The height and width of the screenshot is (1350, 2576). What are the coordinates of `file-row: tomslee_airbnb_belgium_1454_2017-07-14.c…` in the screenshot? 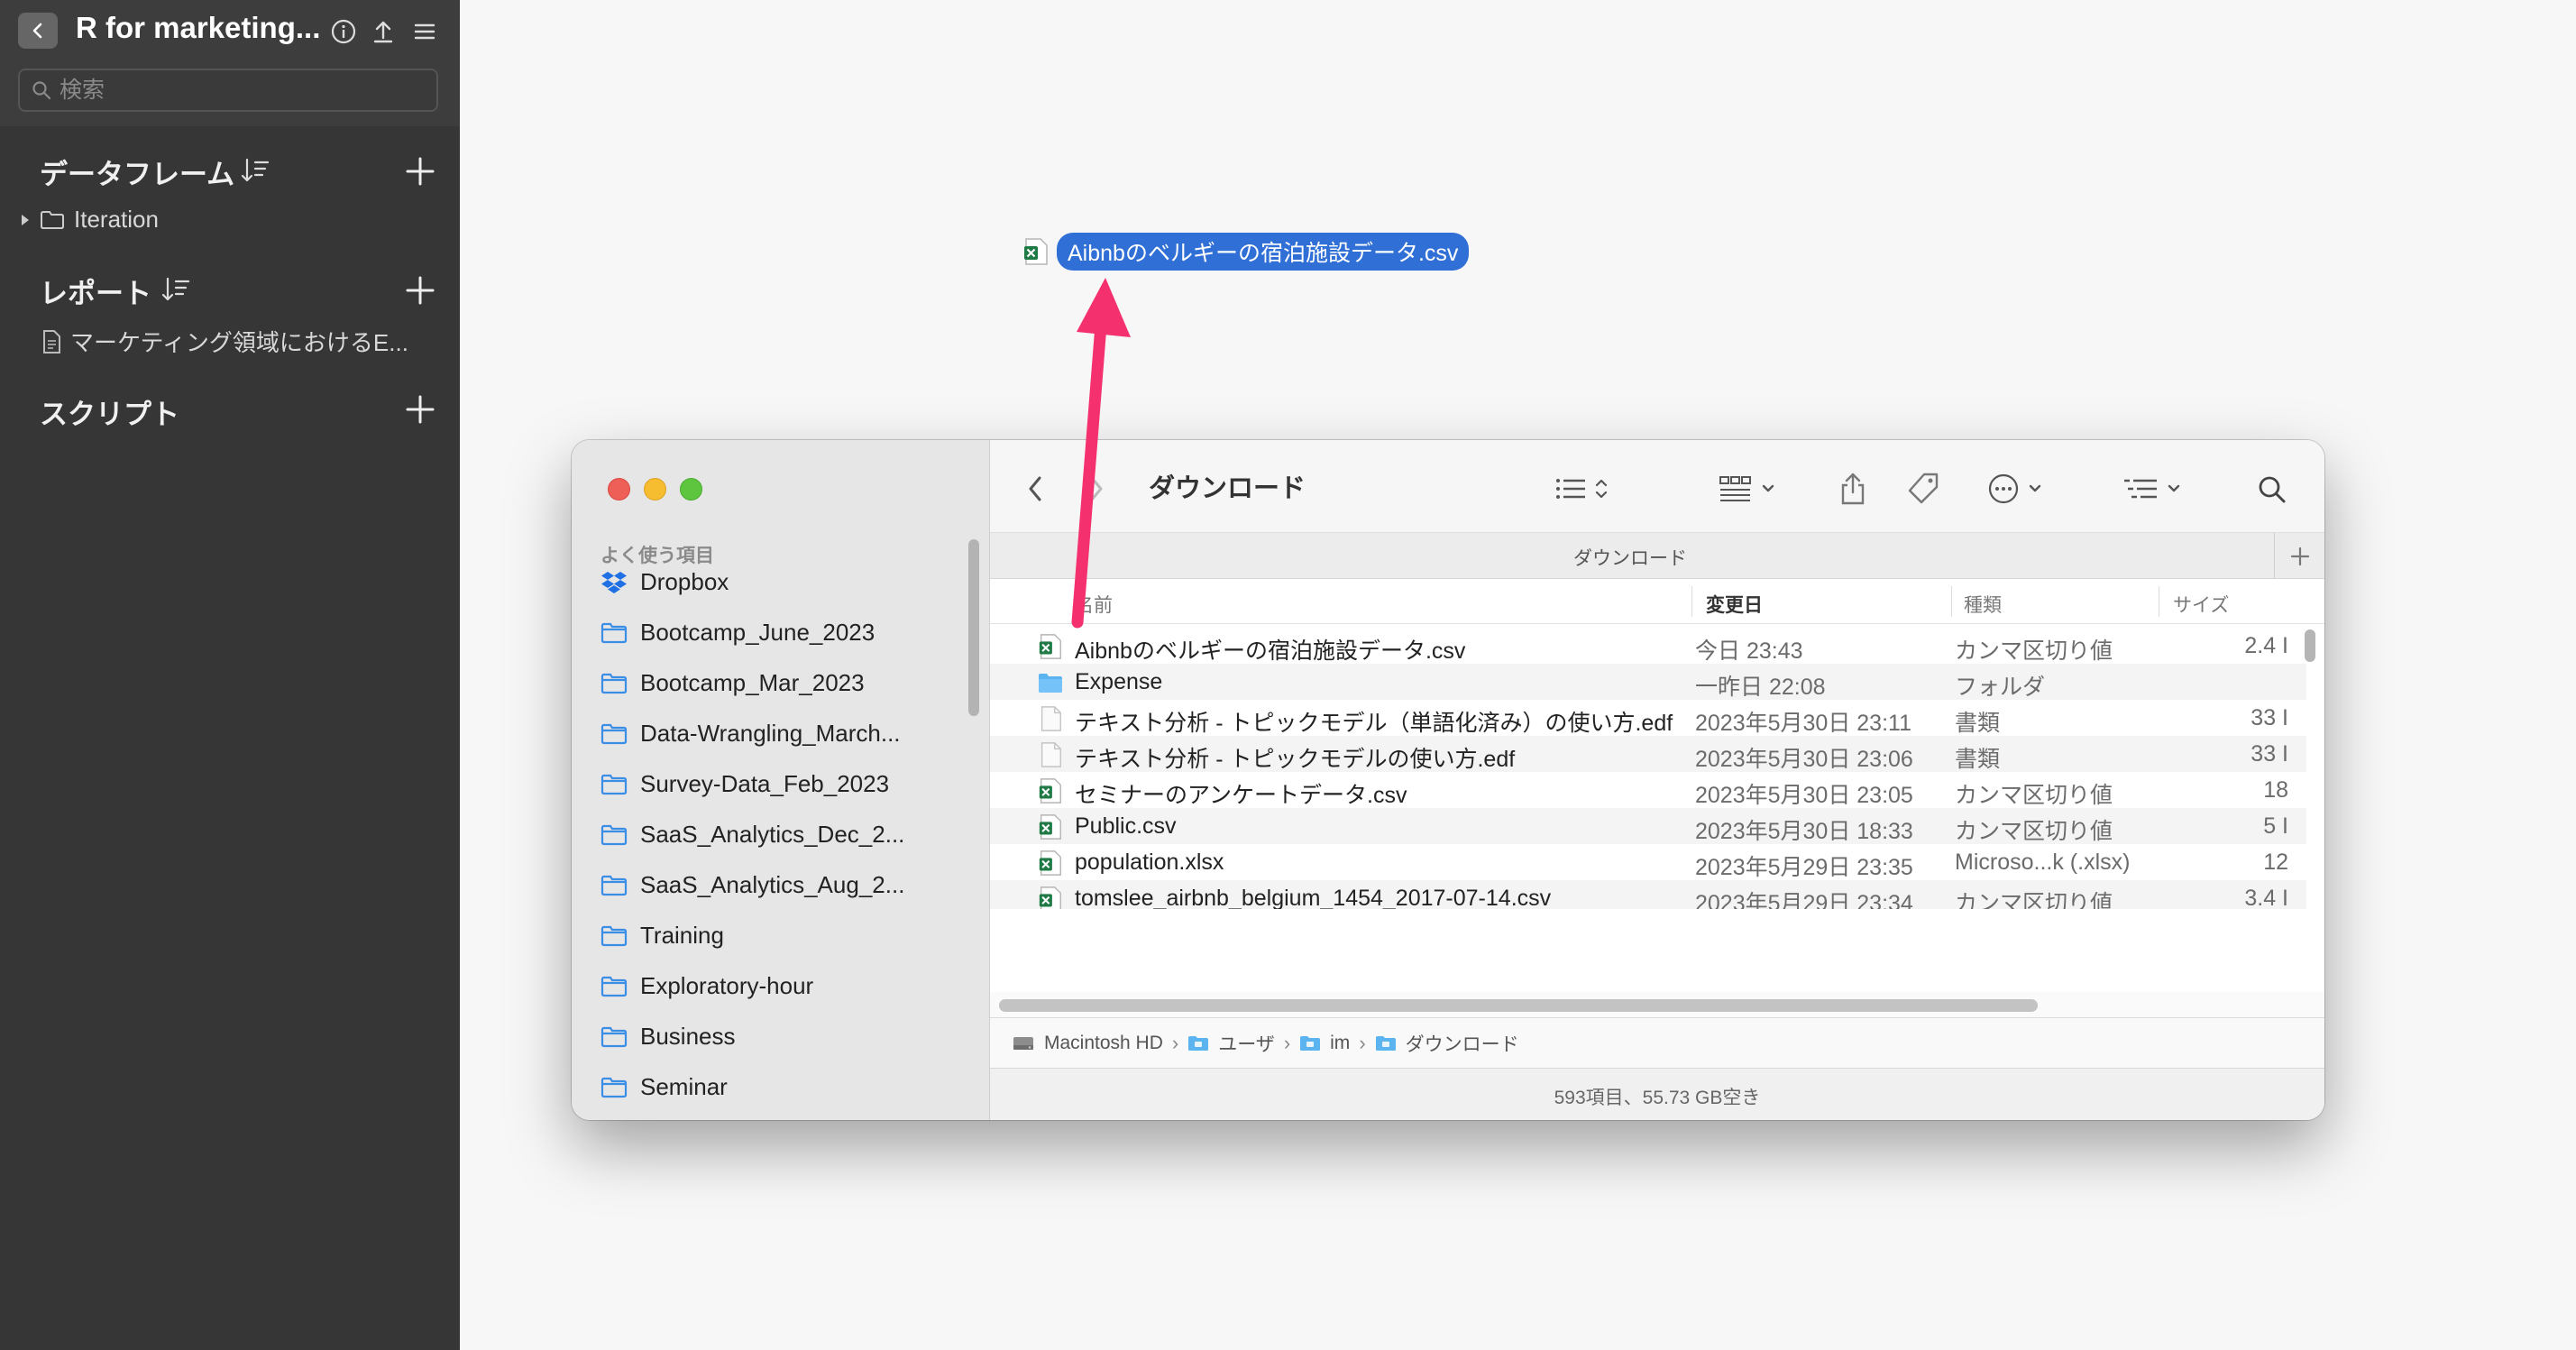 It's located at (1648, 894).